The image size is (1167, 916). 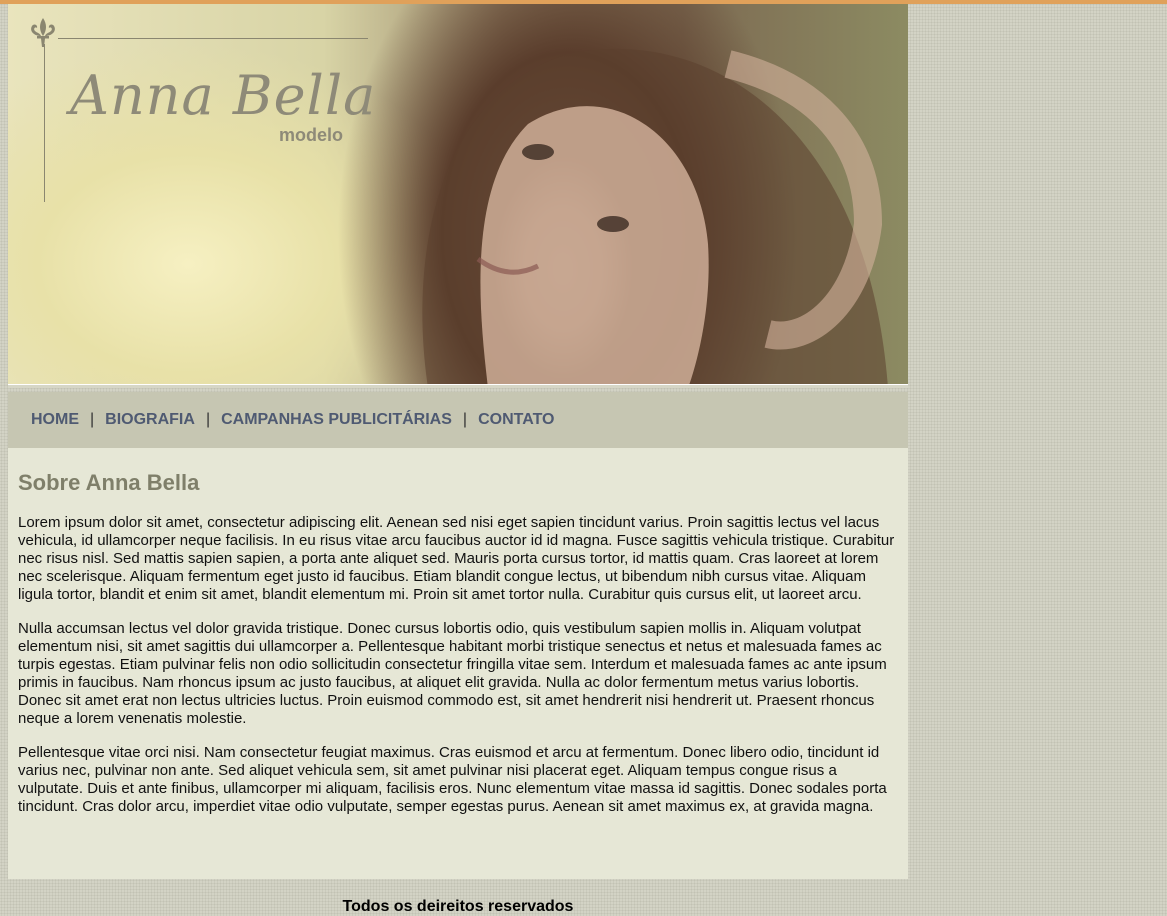 What do you see at coordinates (458, 386) in the screenshot?
I see `banner-divider` at bounding box center [458, 386].